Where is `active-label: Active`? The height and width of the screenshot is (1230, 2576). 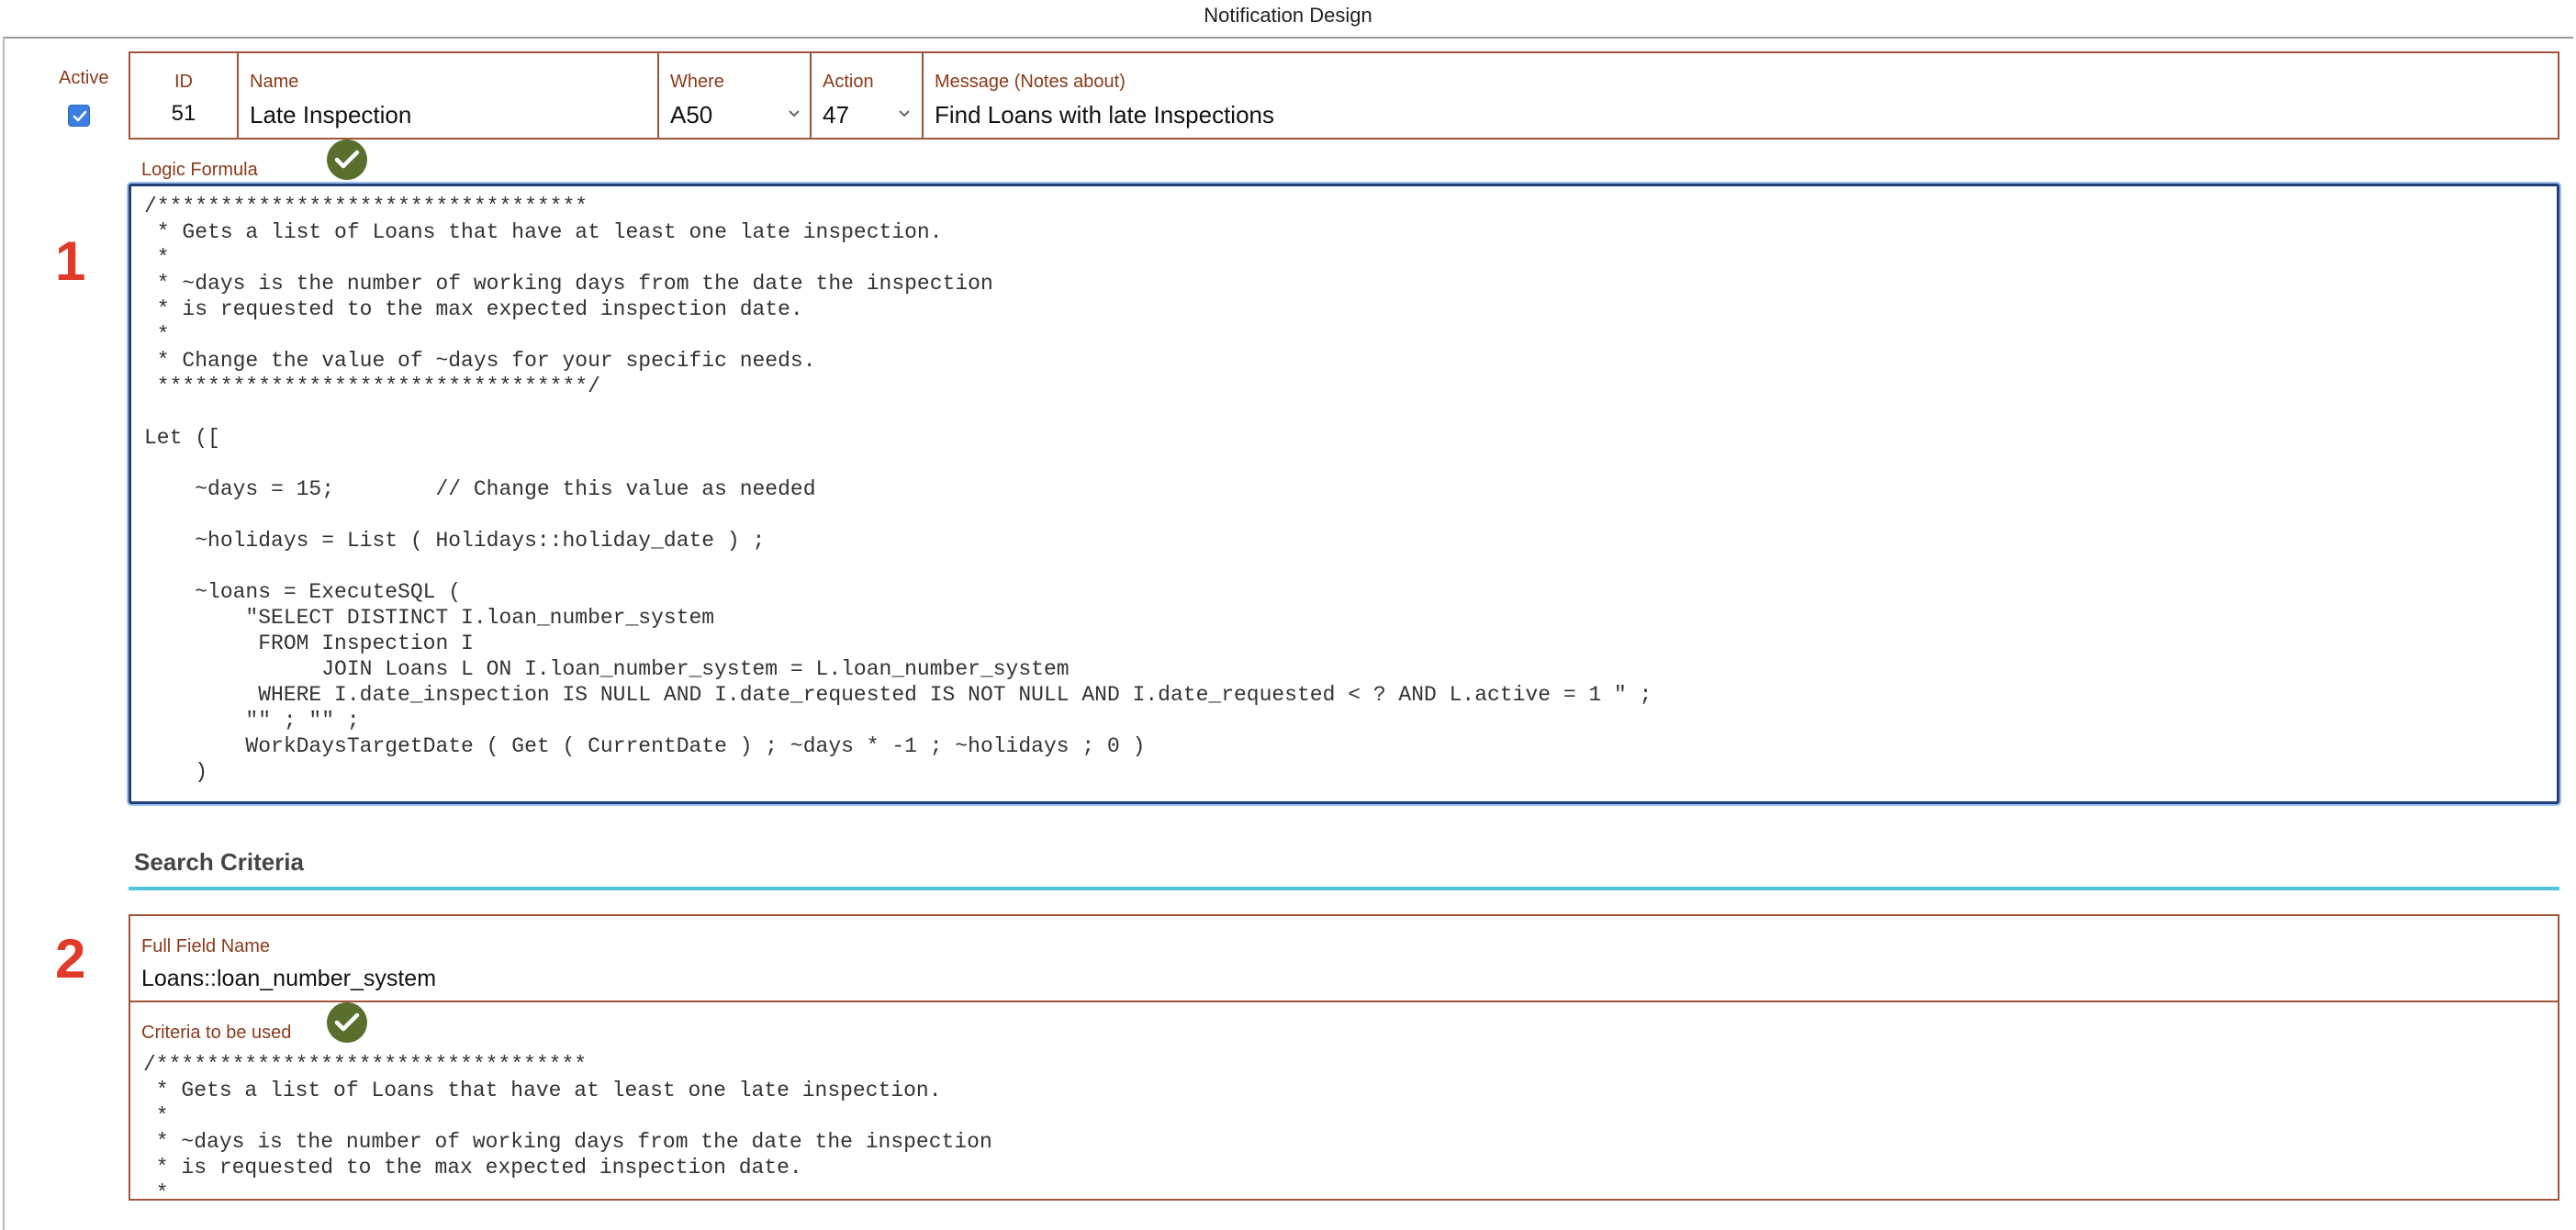
active-label: Active is located at coordinates (84, 78).